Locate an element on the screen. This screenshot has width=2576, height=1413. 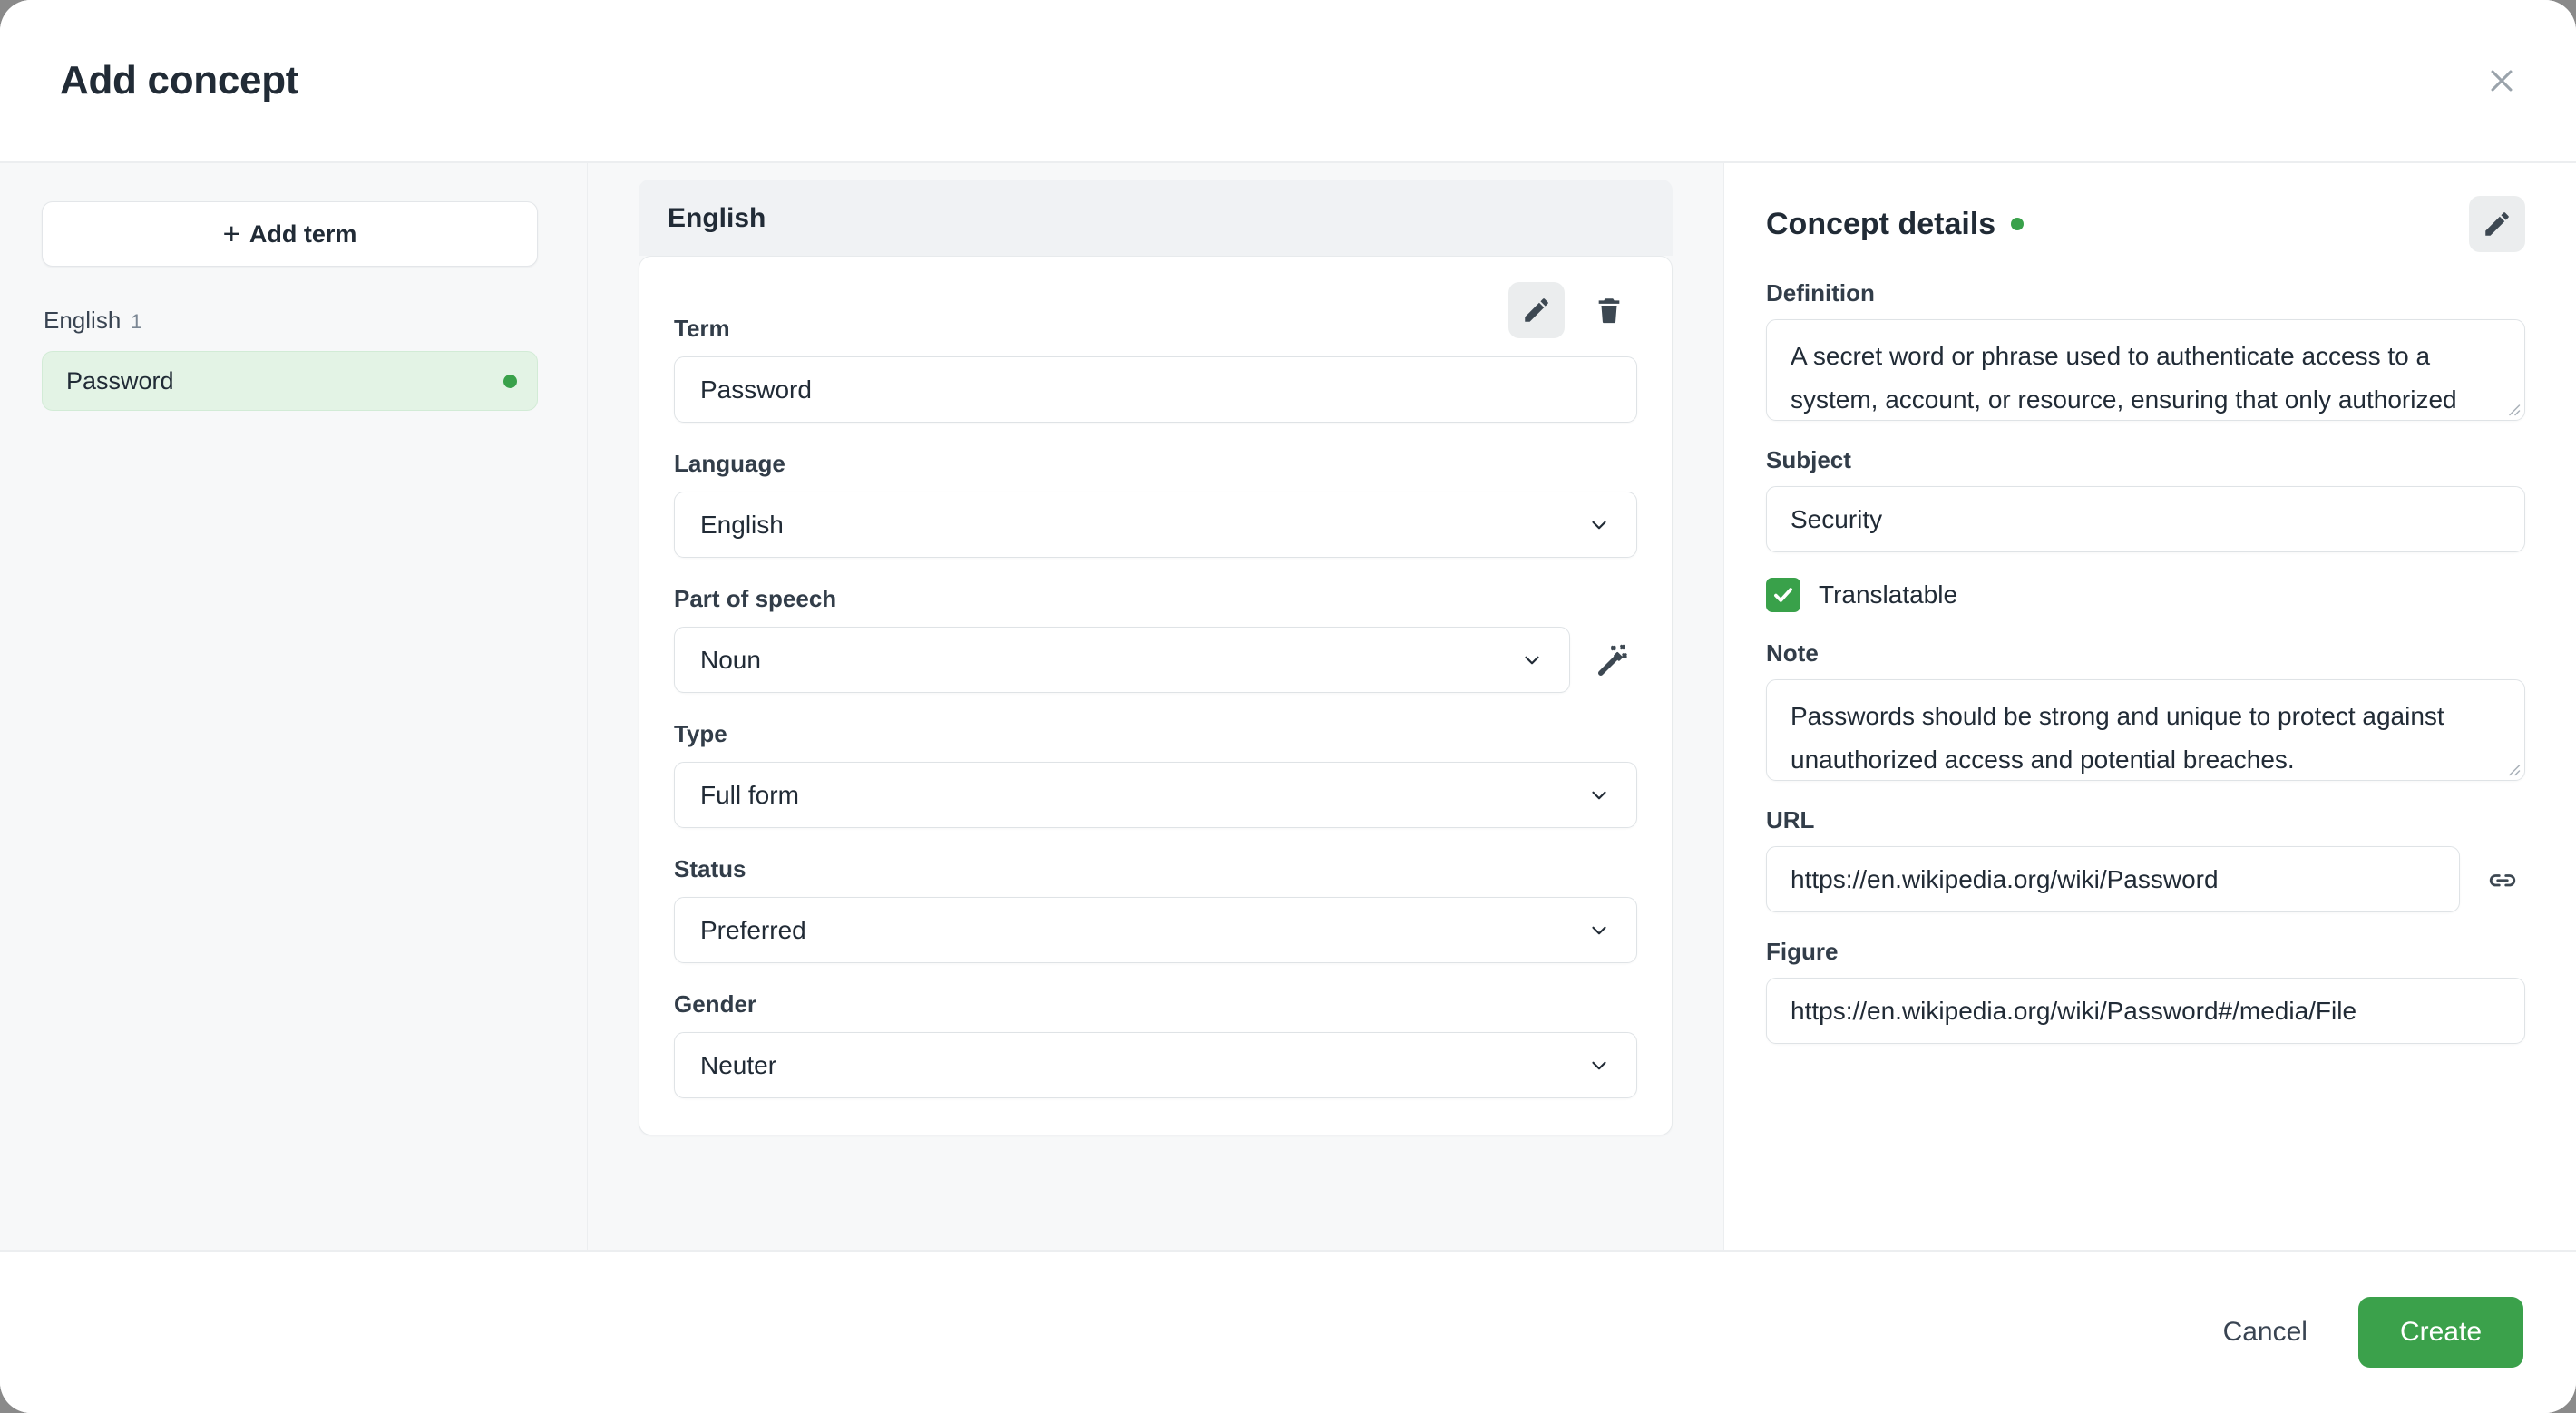
field-label-type: Type is located at coordinates (700, 733).